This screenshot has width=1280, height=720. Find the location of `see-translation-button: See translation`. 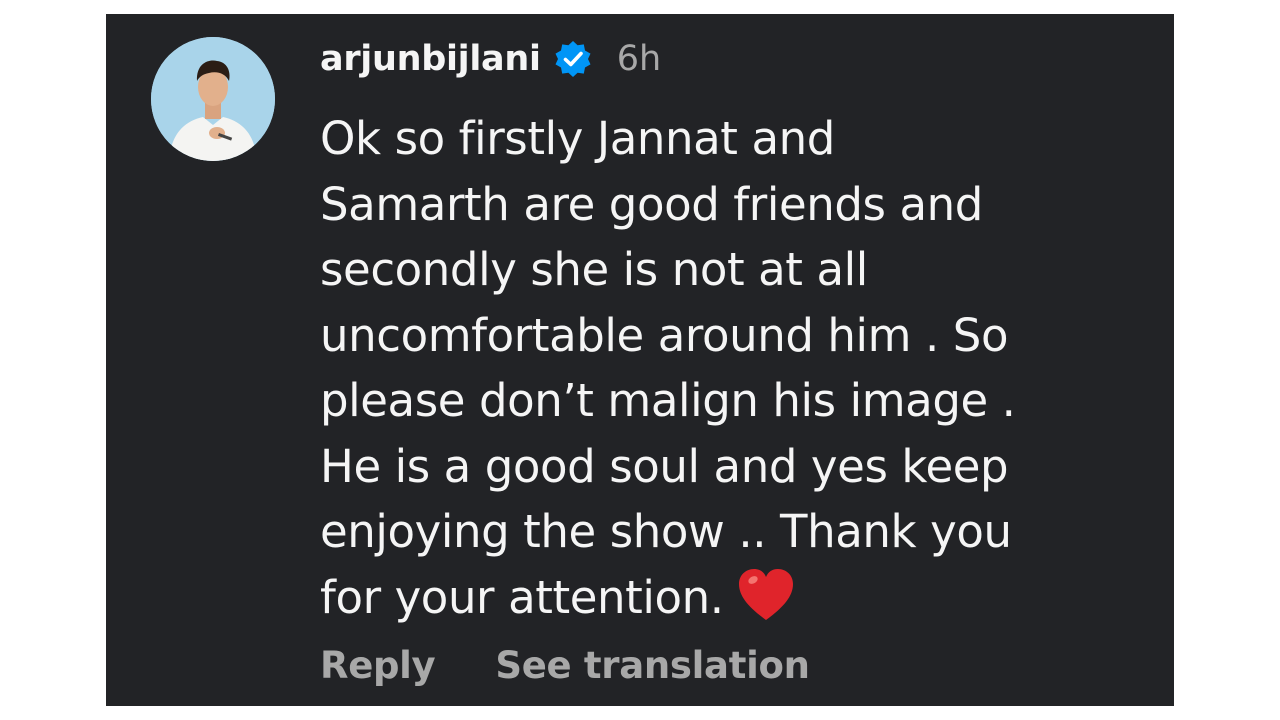

see-translation-button: See translation is located at coordinates (652, 665).